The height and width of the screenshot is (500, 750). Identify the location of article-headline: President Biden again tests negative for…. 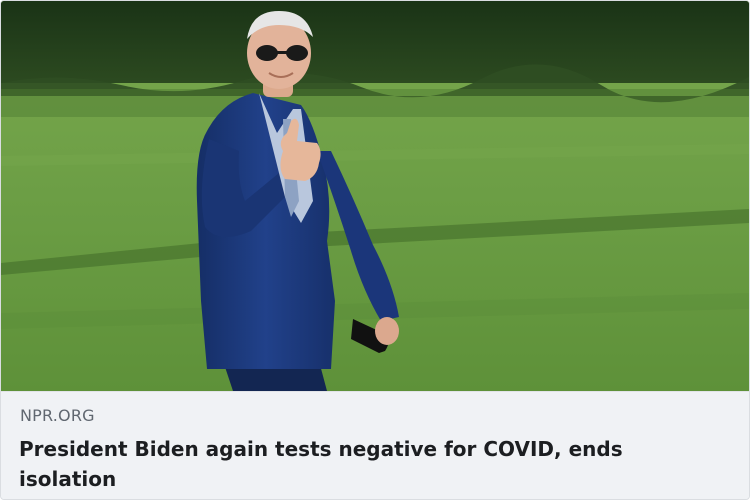
(375, 464).